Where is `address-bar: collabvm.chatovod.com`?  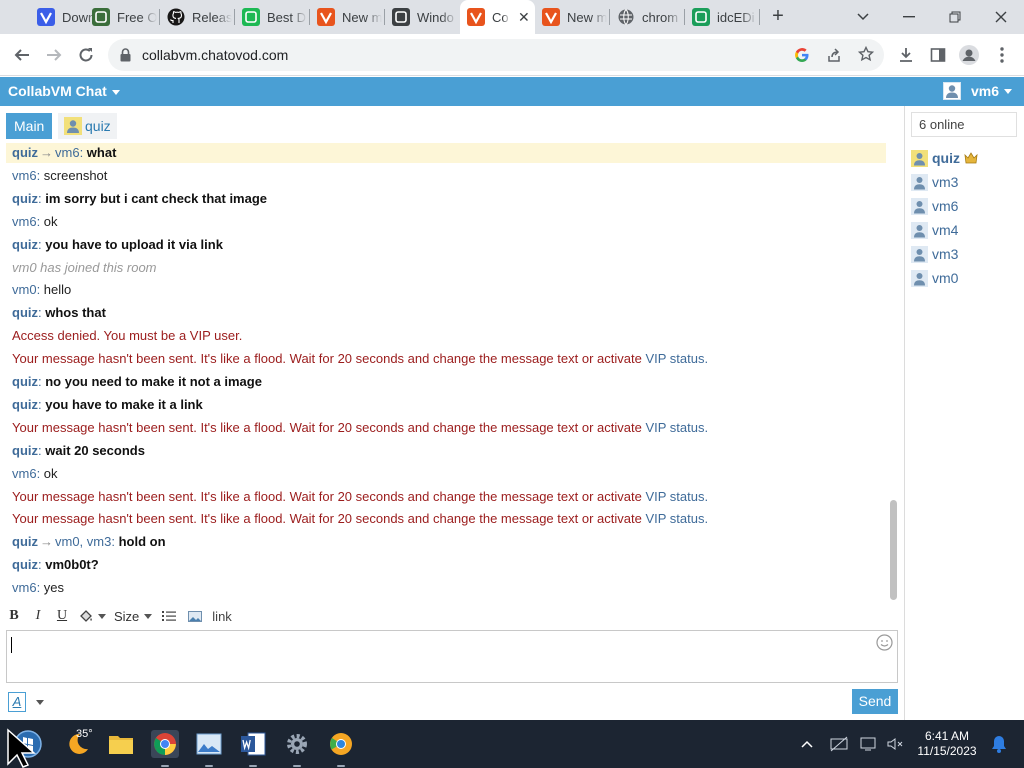
address-bar: collabvm.chatovod.com is located at coordinates (496, 55).